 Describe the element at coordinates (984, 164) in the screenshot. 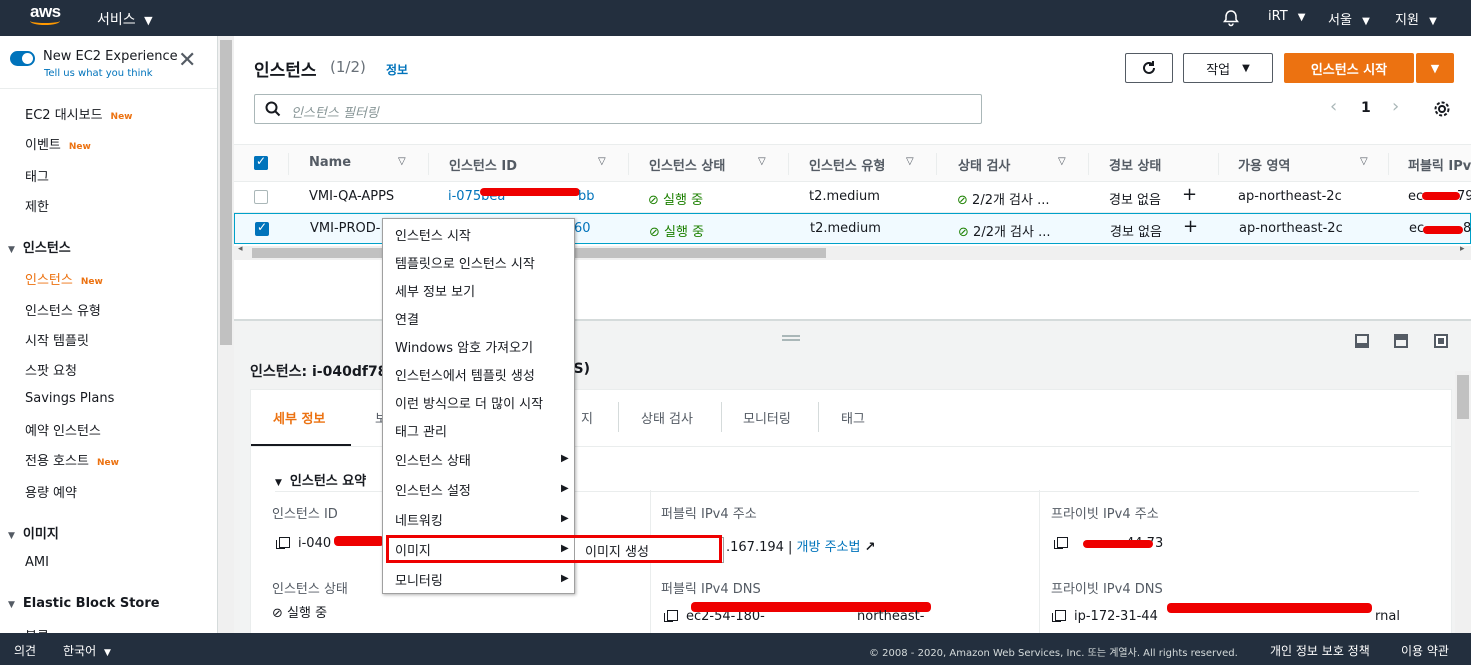

I see `column-header-status-check: 상태 검사` at that location.